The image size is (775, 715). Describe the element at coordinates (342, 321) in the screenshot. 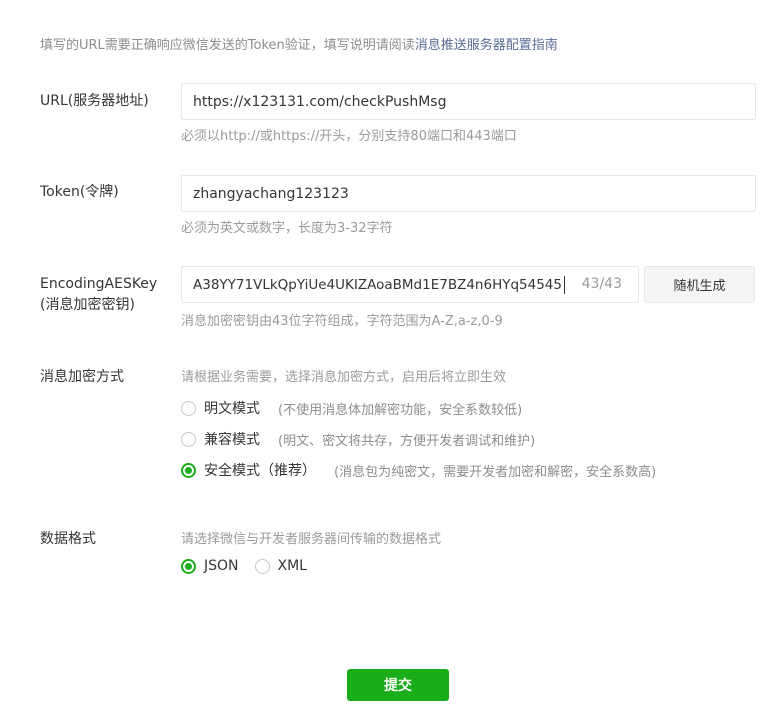

I see `aes-hint: 消息加密密钥由43位字符组成，字符范围为A-Z,a-z,0-9` at that location.